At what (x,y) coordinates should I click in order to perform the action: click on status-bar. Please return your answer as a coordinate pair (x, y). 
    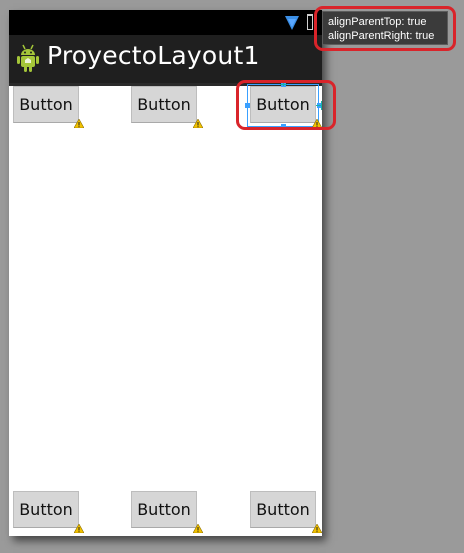
    Looking at the image, I should click on (165, 22).